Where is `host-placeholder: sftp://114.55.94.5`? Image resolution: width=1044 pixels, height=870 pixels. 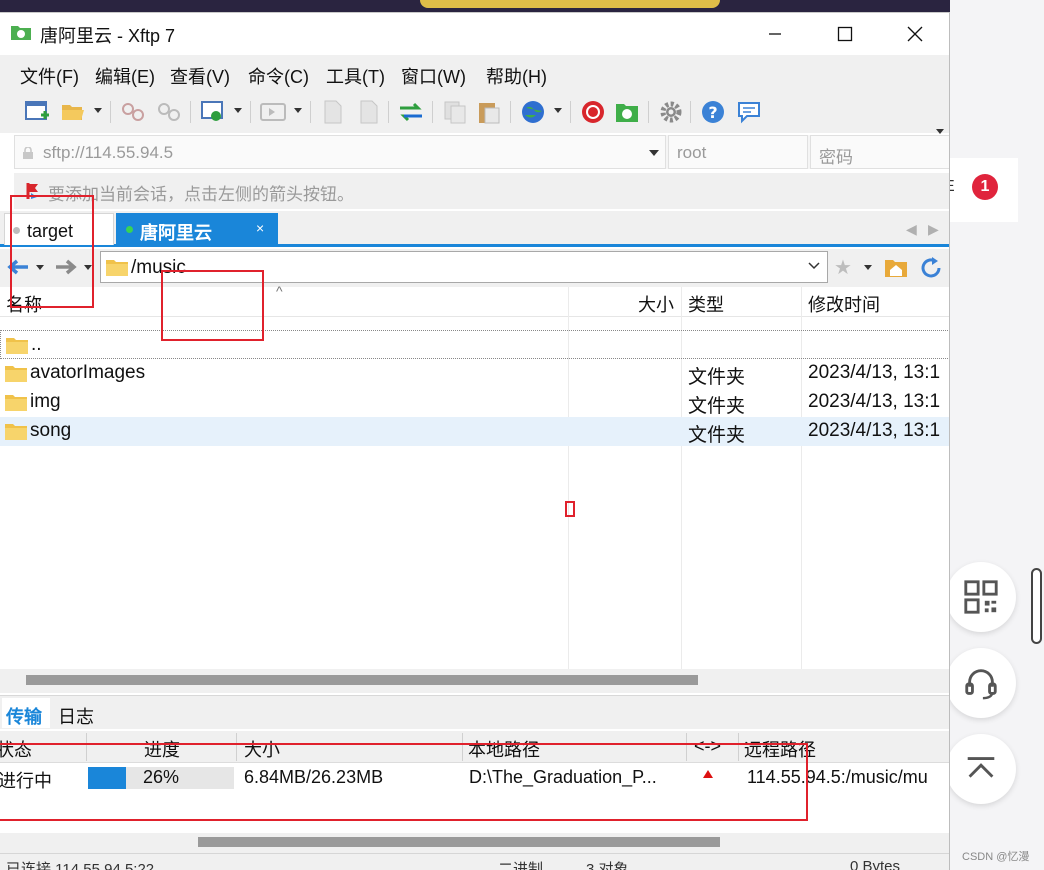 host-placeholder: sftp://114.55.94.5 is located at coordinates (108, 152).